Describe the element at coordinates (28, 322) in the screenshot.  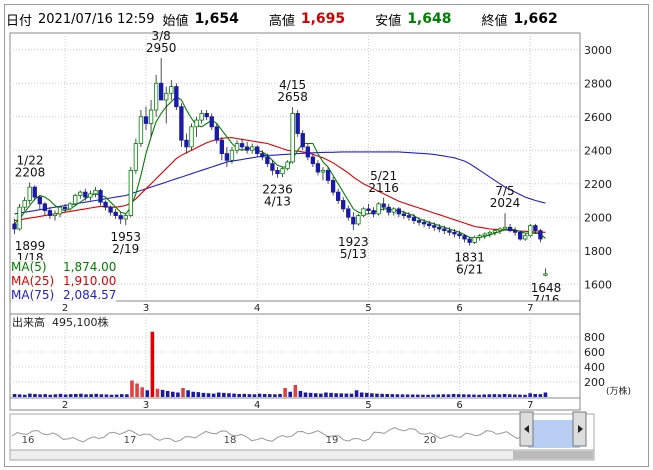
I see `volume-label: 出来高` at that location.